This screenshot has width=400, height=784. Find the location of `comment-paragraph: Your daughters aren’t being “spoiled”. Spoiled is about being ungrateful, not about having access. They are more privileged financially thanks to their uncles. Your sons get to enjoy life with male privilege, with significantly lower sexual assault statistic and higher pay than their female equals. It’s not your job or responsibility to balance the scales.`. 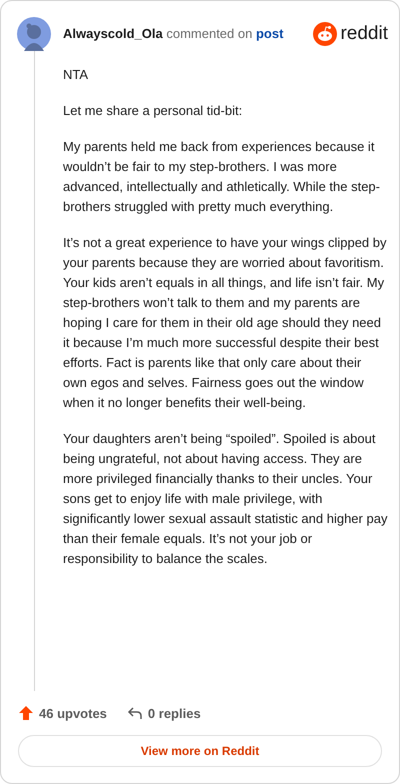

comment-paragraph: Your daughters aren’t being “spoiled”. Spoiled is about being ungrateful, not about having access. They are more privileged financially thanks to their uncles. Your sons get to enjoy life with male privilege, with significantly lower sexual assault statistic and higher pay than their female equals. It’s not your job or responsibility to balance the scales. is located at coordinates (225, 499).